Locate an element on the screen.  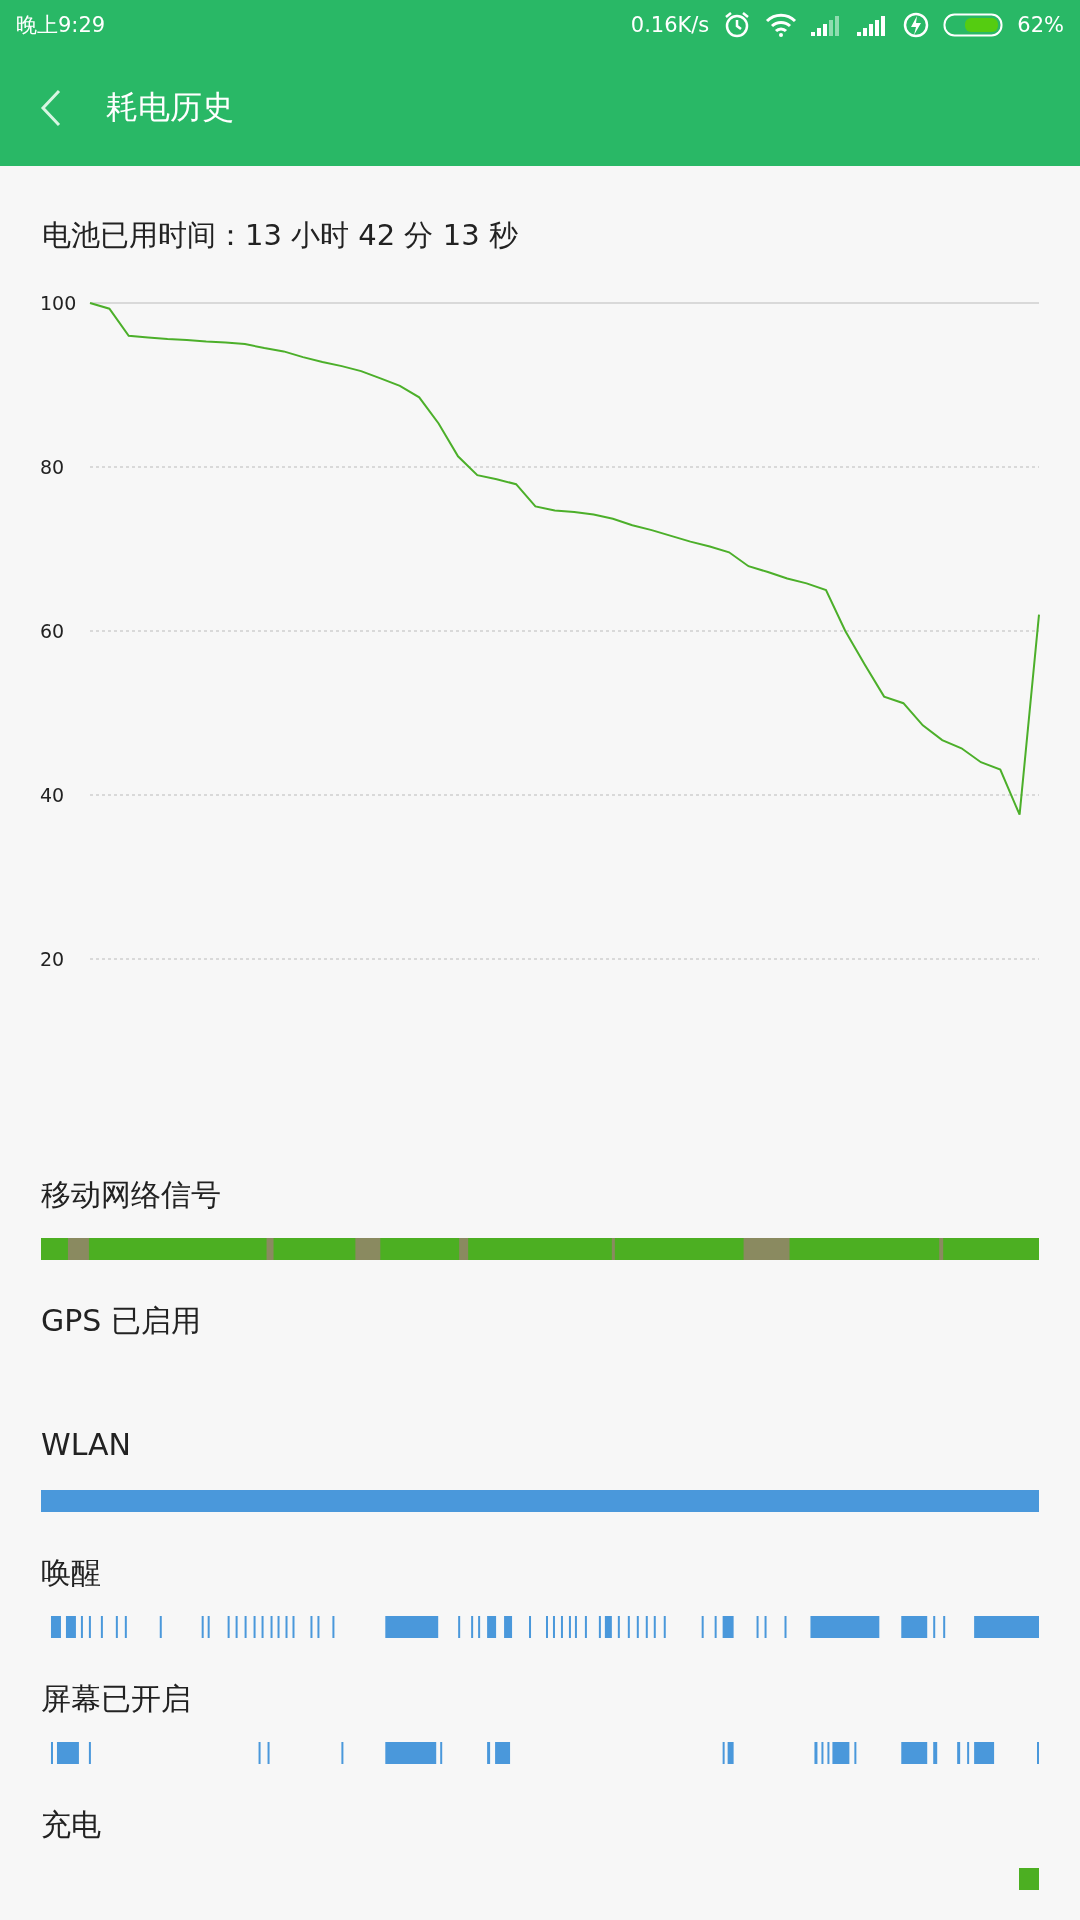
row-label: WLAN is located at coordinates (87, 1443).